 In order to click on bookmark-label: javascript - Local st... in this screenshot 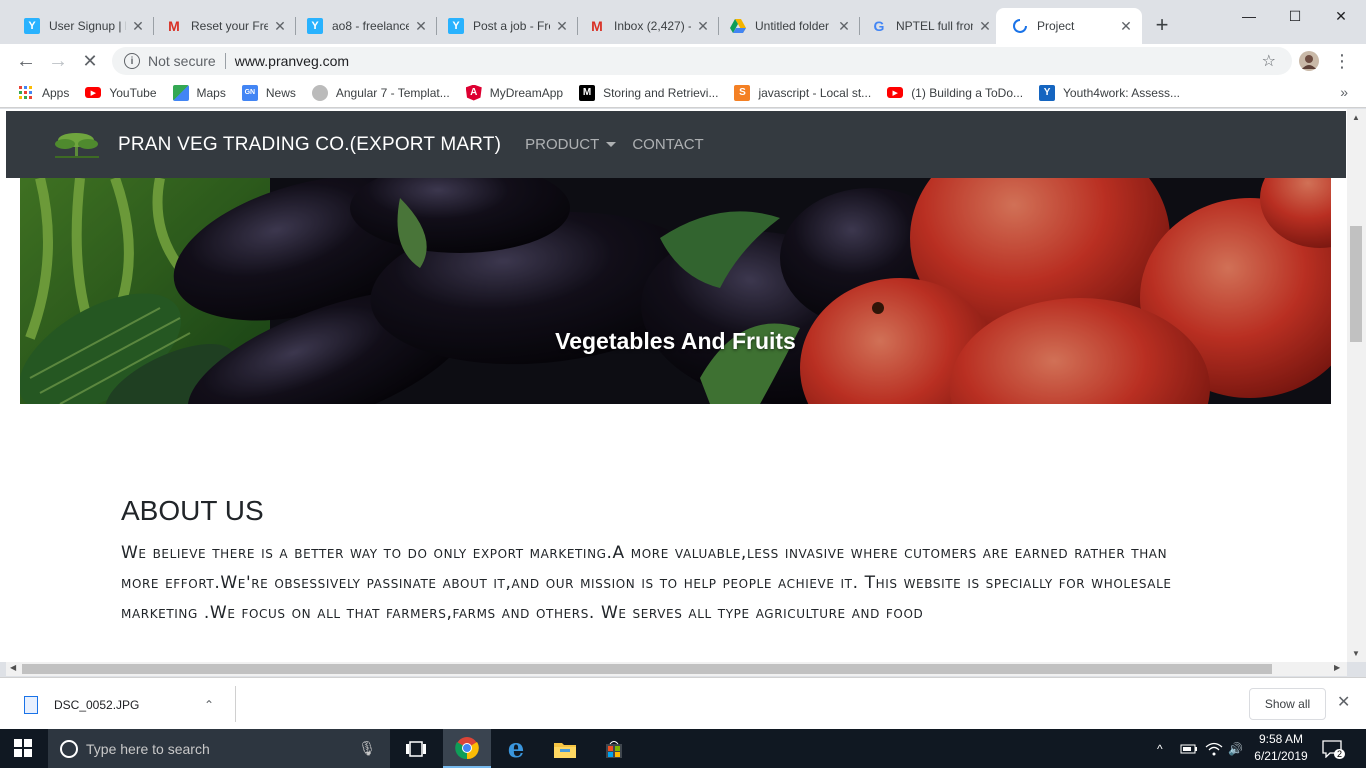, I will do `click(815, 92)`.